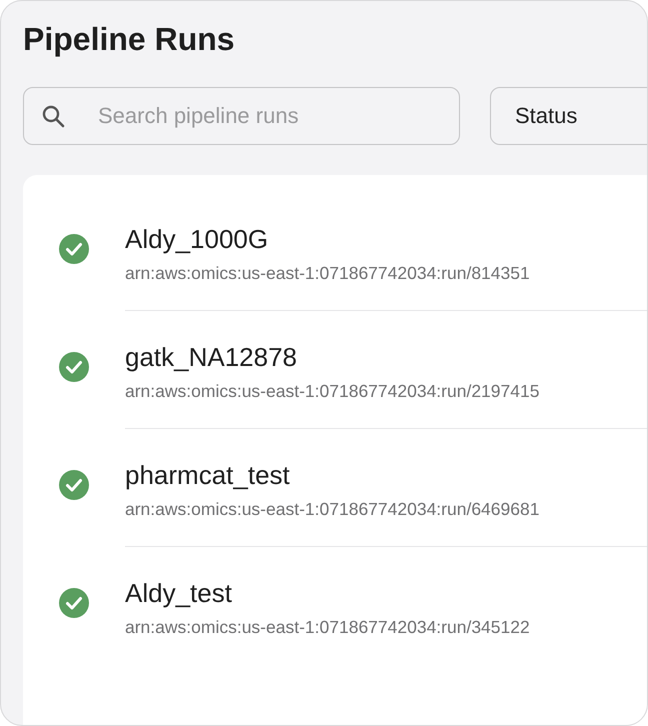  I want to click on run-name: pharmcat_test, so click(386, 475).